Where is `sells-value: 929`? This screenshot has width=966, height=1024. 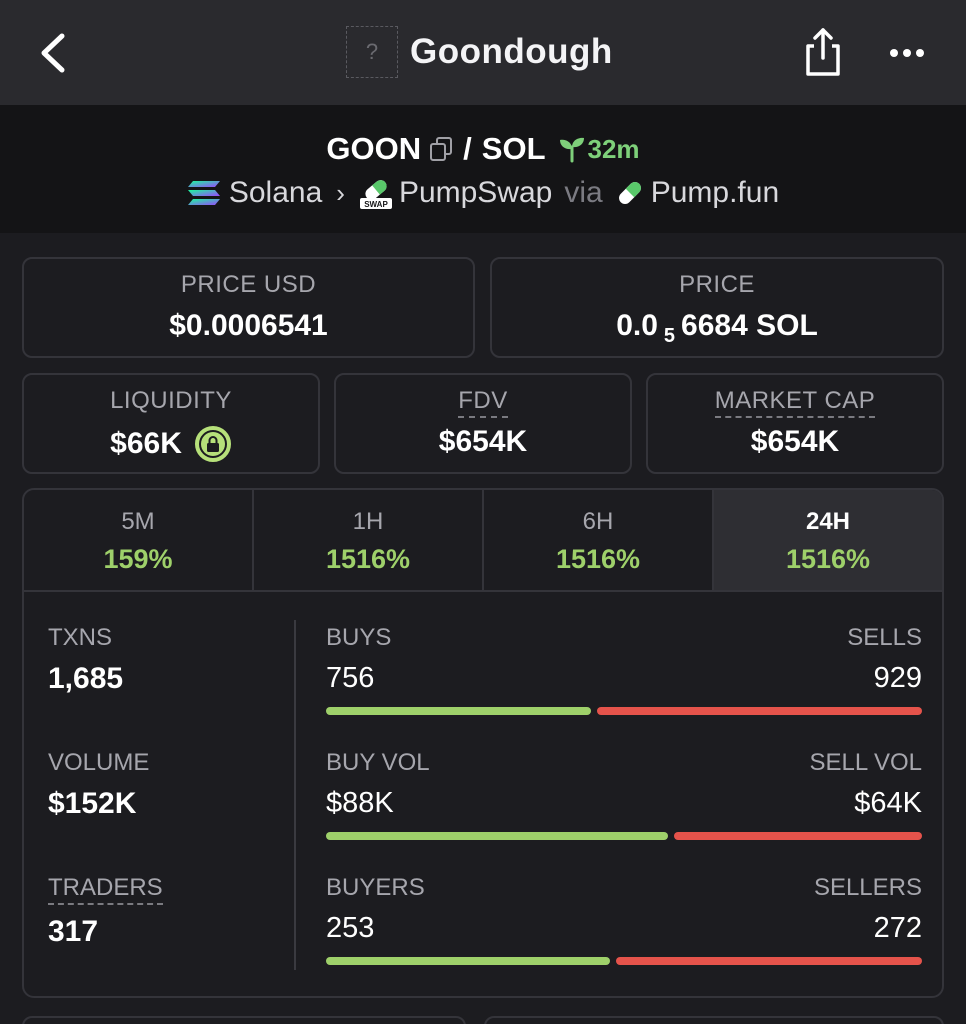
sells-value: 929 is located at coordinates (897, 678).